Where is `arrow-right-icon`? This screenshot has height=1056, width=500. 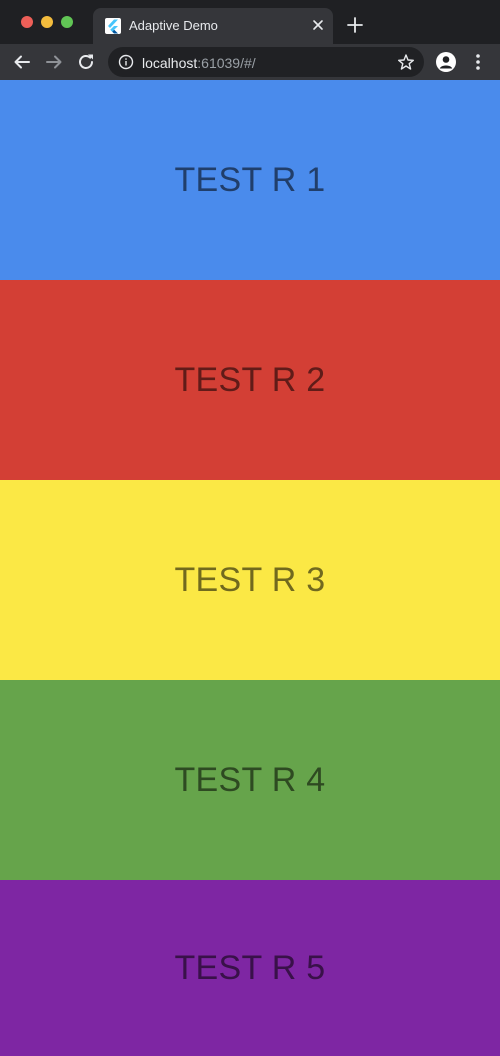 arrow-right-icon is located at coordinates (54, 62).